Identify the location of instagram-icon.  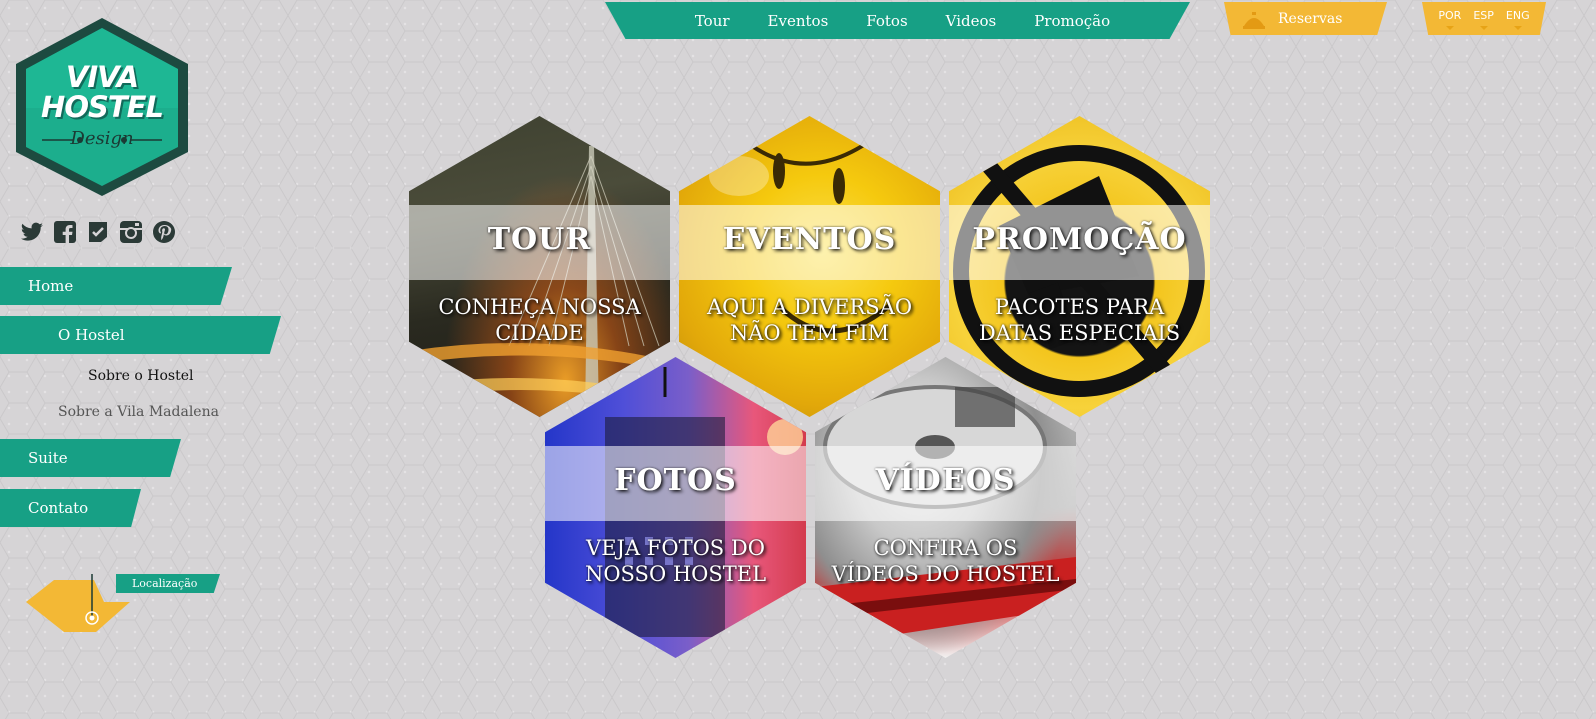
(131, 232).